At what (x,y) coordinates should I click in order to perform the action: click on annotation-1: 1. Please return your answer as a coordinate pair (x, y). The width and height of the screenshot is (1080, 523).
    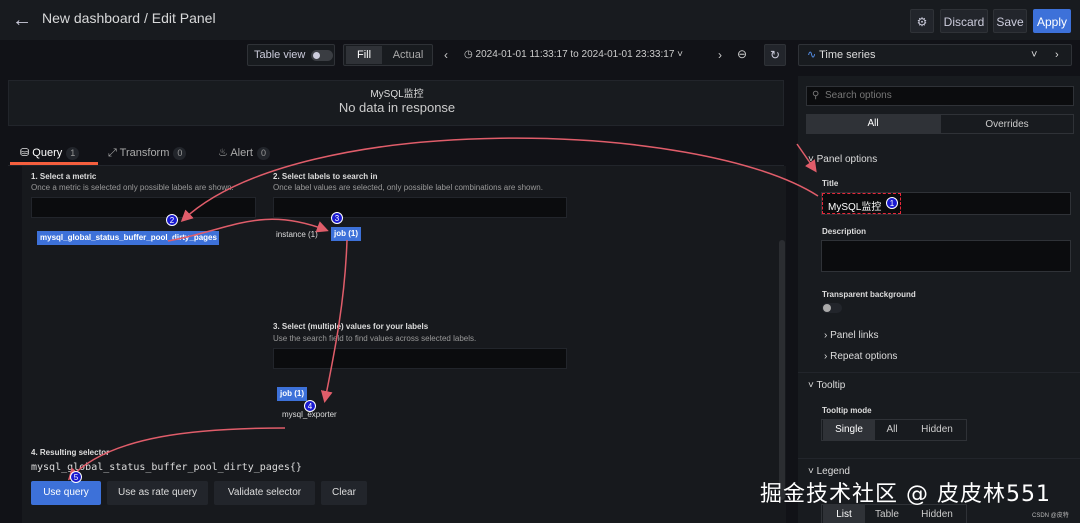
    Looking at the image, I should click on (892, 203).